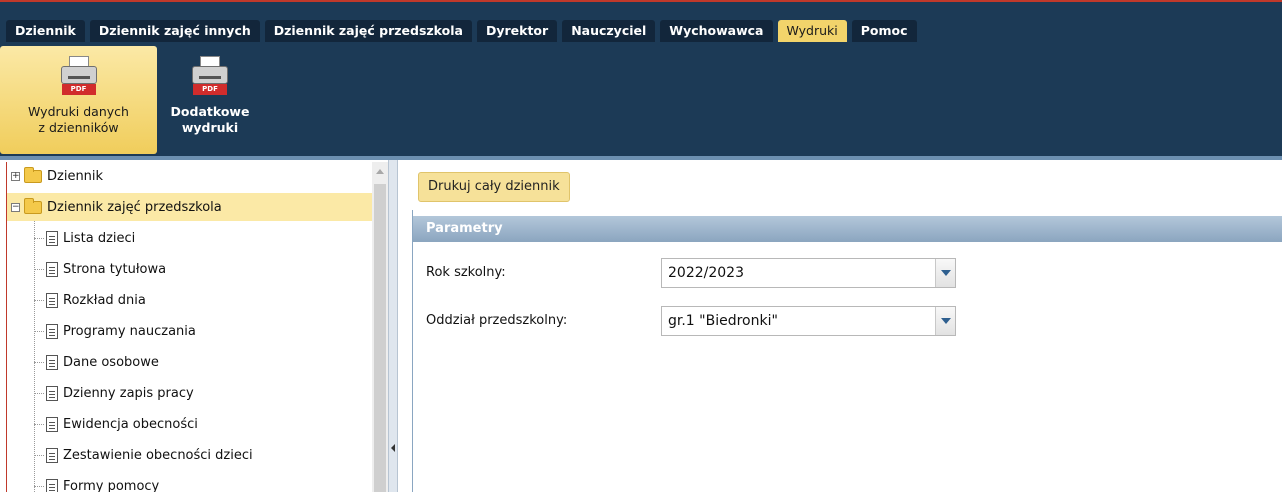  What do you see at coordinates (210, 111) in the screenshot?
I see `button-label-line1: Dodatkowe` at bounding box center [210, 111].